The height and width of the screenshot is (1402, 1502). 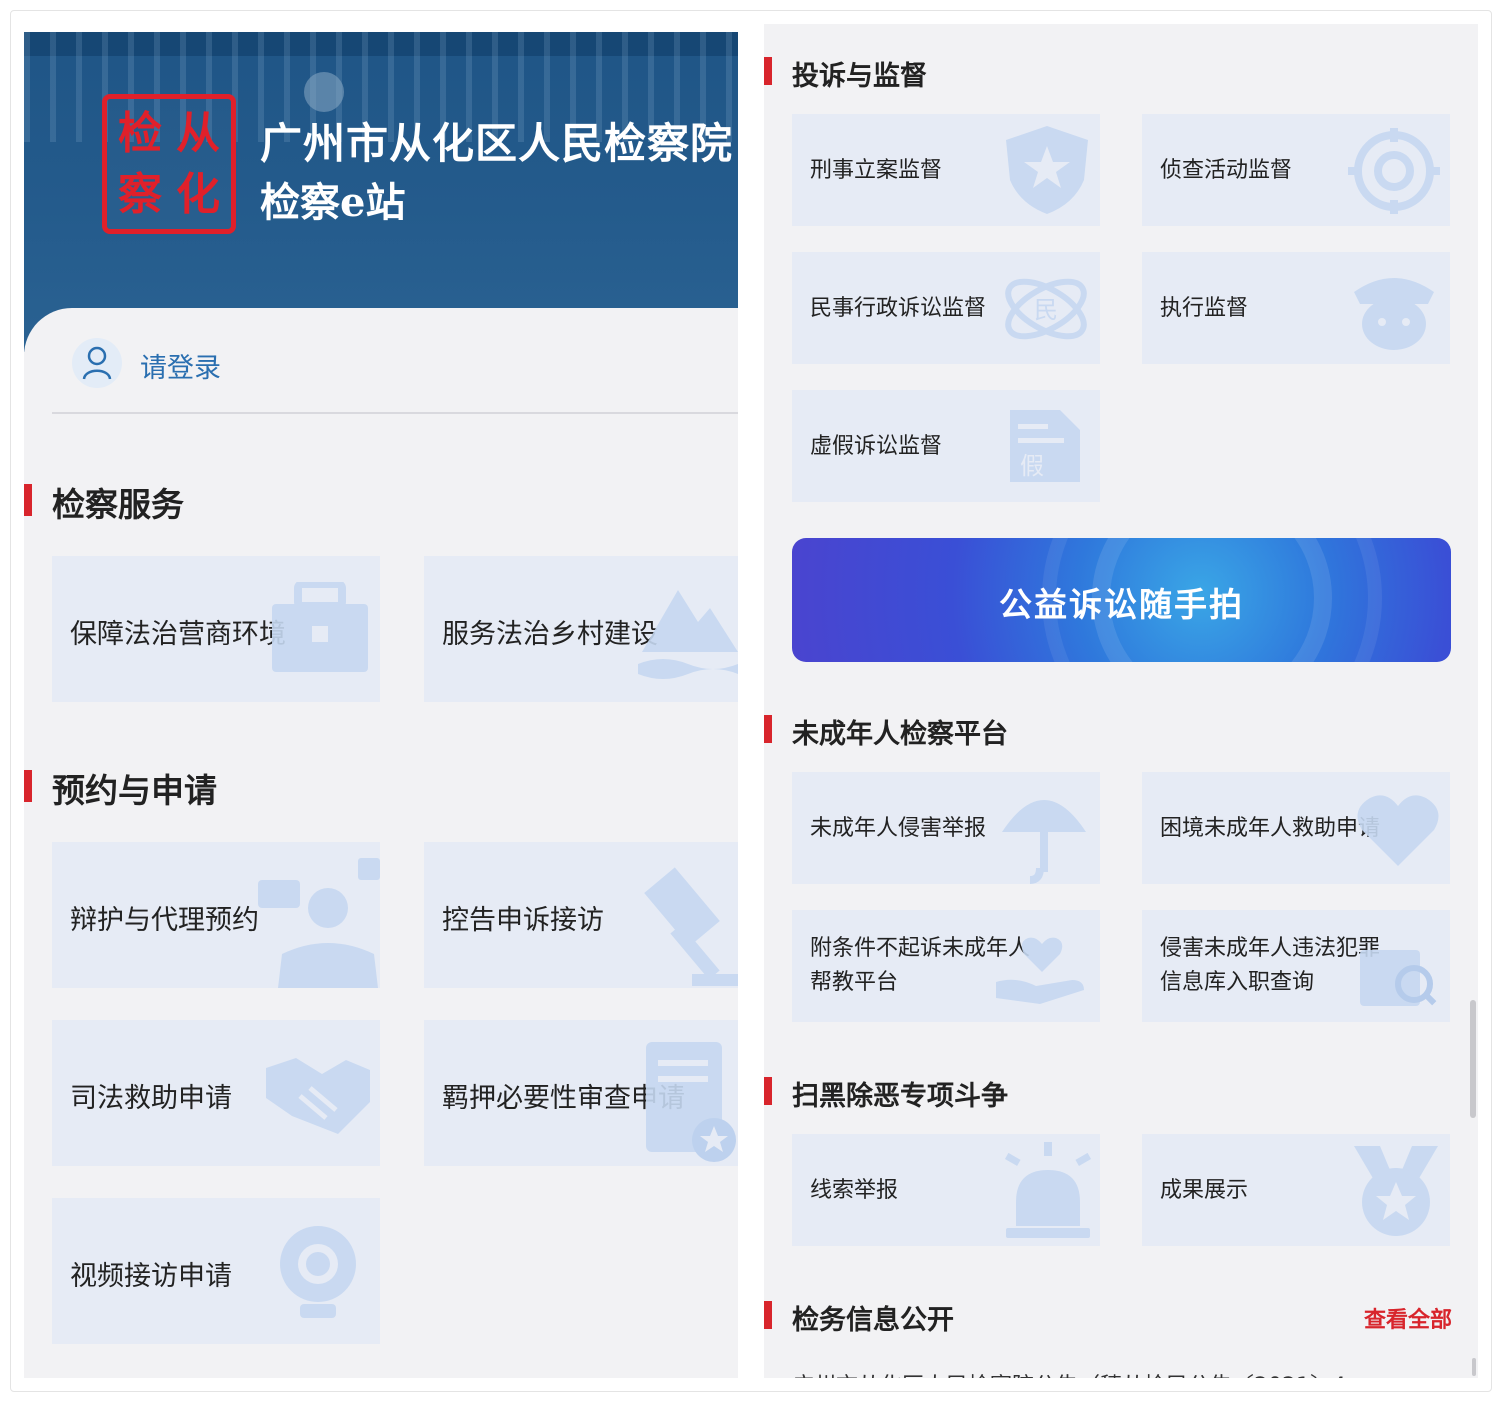 I want to click on tile-minor-report: 未成年人侵害举报, so click(x=946, y=828).